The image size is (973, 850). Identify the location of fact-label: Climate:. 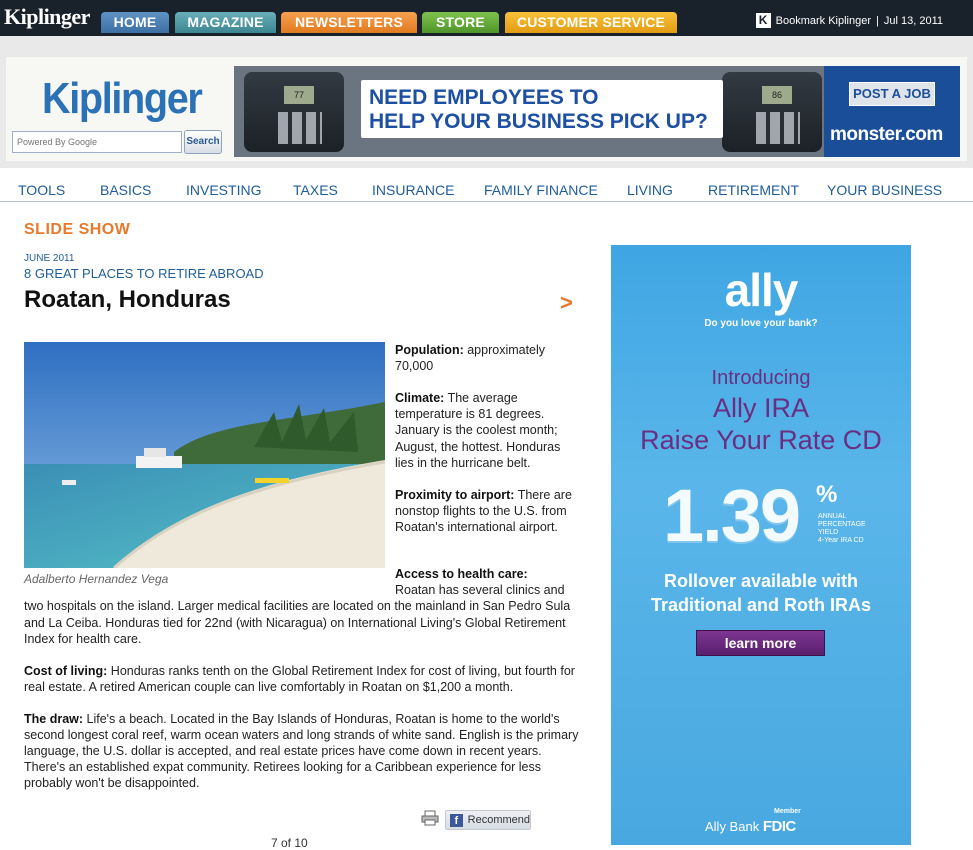
(420, 398).